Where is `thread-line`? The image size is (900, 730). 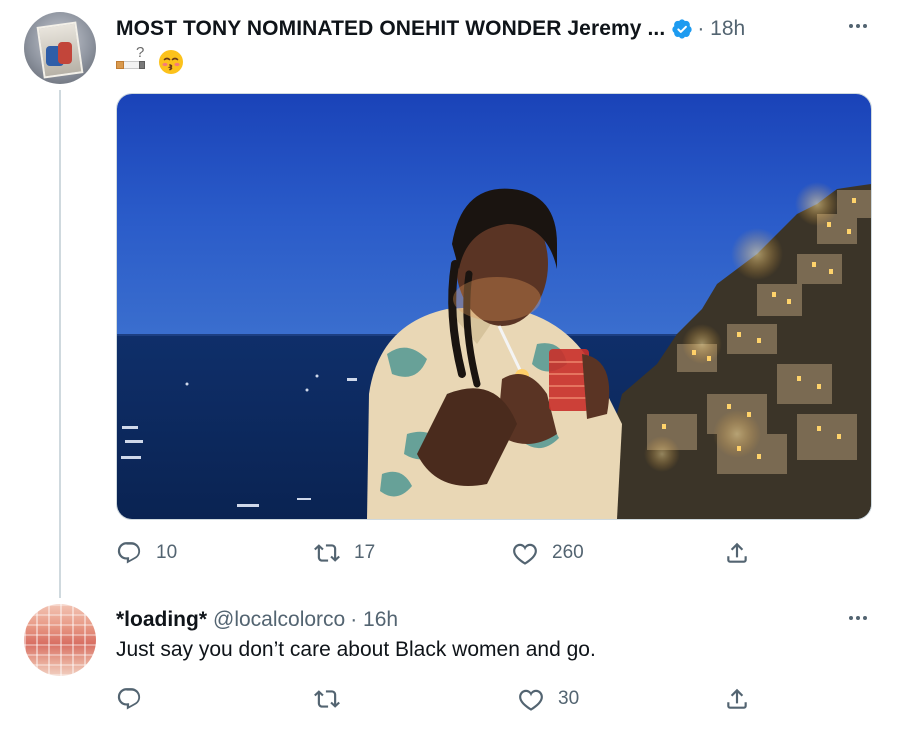 thread-line is located at coordinates (60, 344).